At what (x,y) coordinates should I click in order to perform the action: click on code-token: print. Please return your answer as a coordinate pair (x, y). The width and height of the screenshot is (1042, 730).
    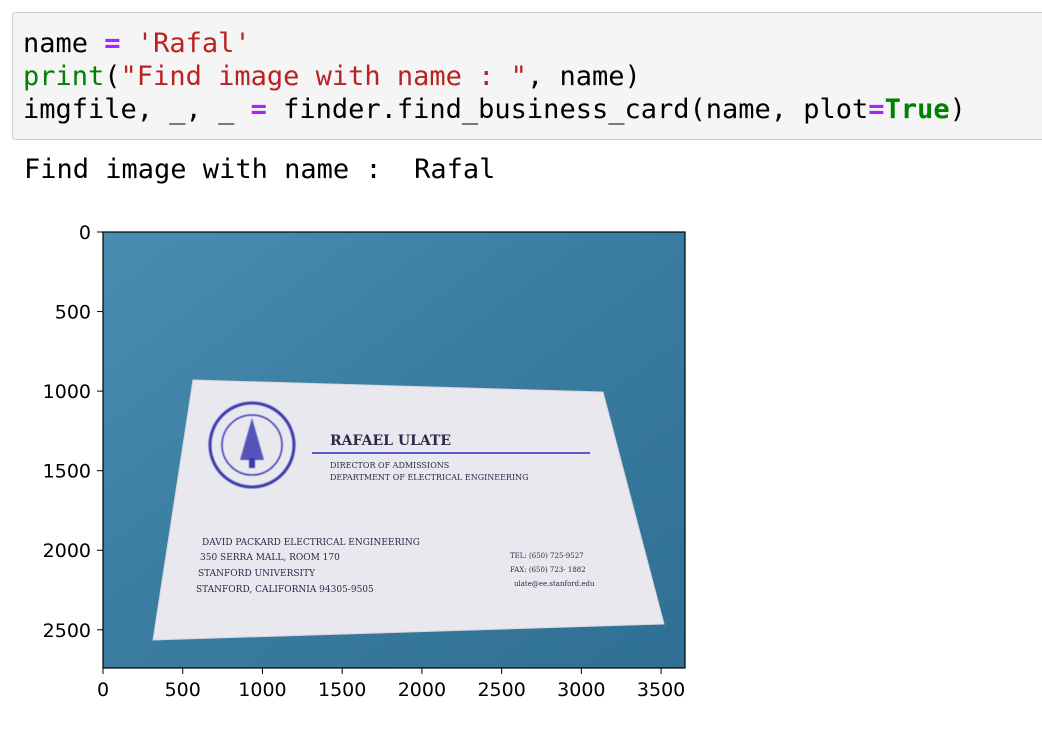
    Looking at the image, I should click on (64, 76).